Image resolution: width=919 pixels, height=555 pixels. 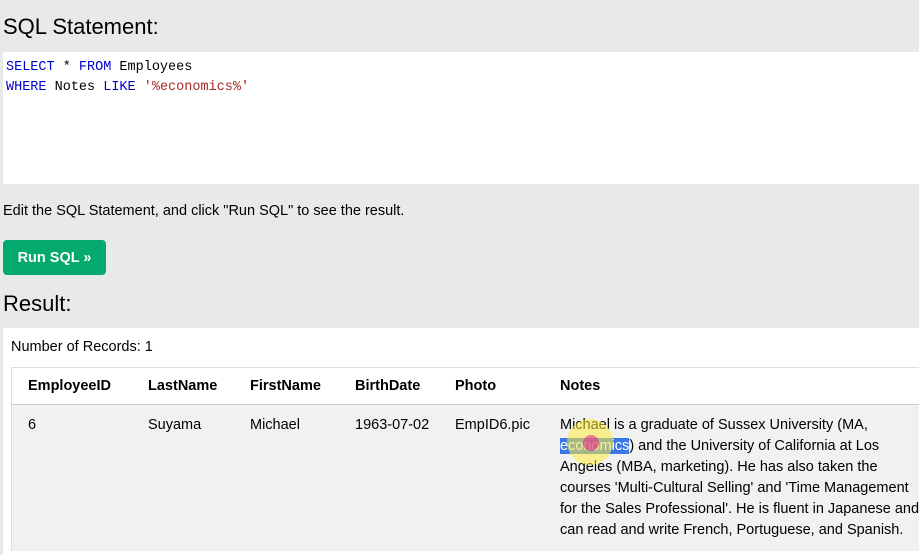 What do you see at coordinates (30, 67) in the screenshot?
I see `keyword-select: SELECT` at bounding box center [30, 67].